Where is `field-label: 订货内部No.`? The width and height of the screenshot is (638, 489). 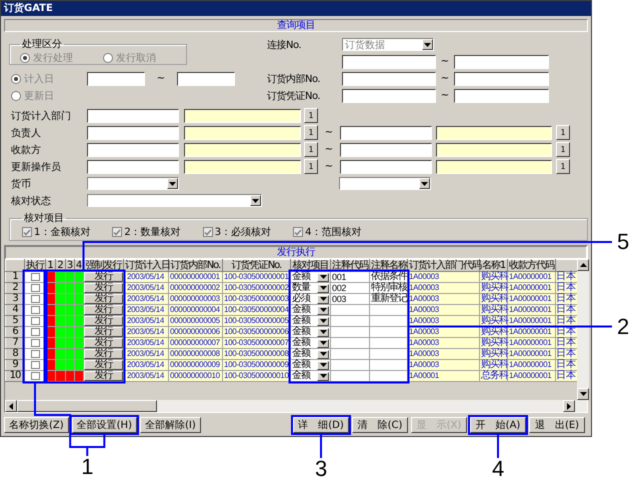 field-label: 订货内部No. is located at coordinates (294, 79).